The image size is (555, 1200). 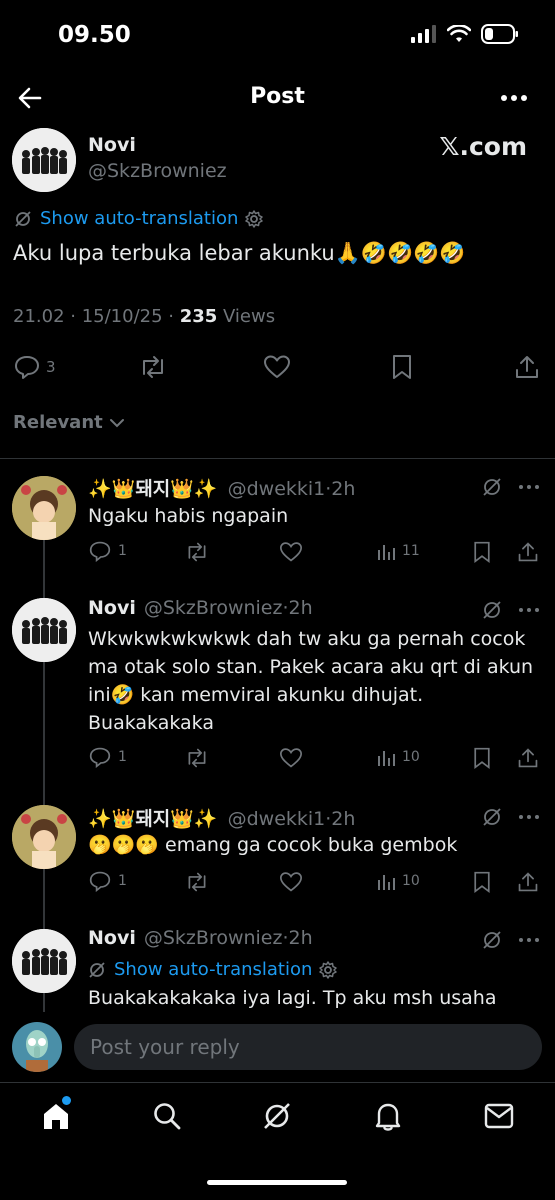 I want to click on sort-dropdown: Relevant, so click(x=69, y=422).